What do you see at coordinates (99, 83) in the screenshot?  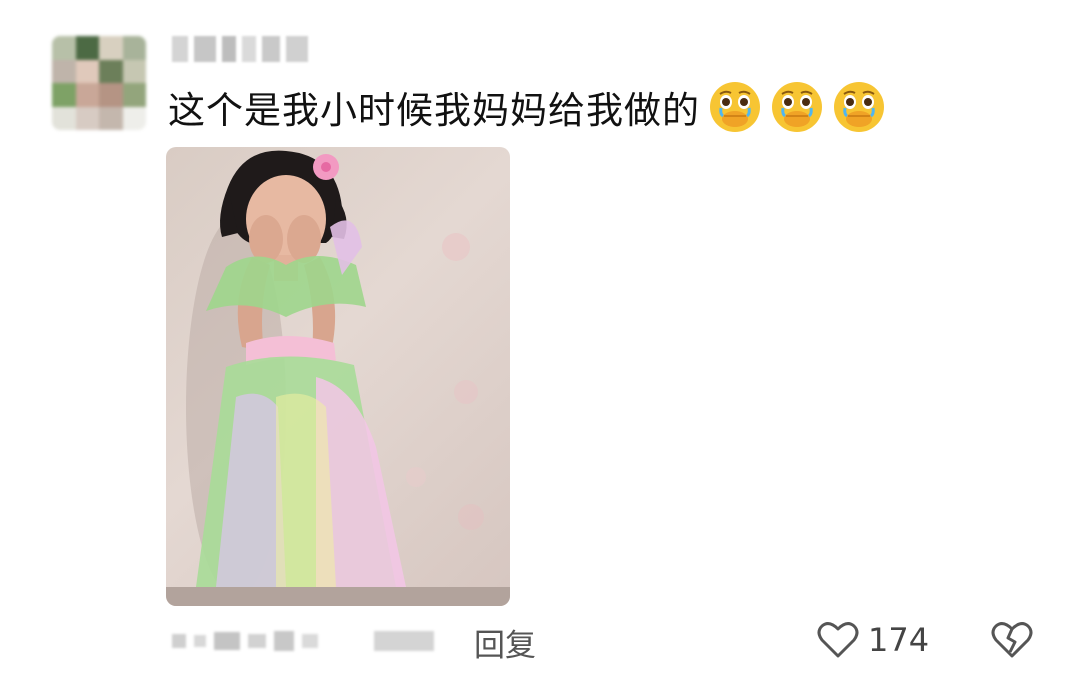 I see `avatar` at bounding box center [99, 83].